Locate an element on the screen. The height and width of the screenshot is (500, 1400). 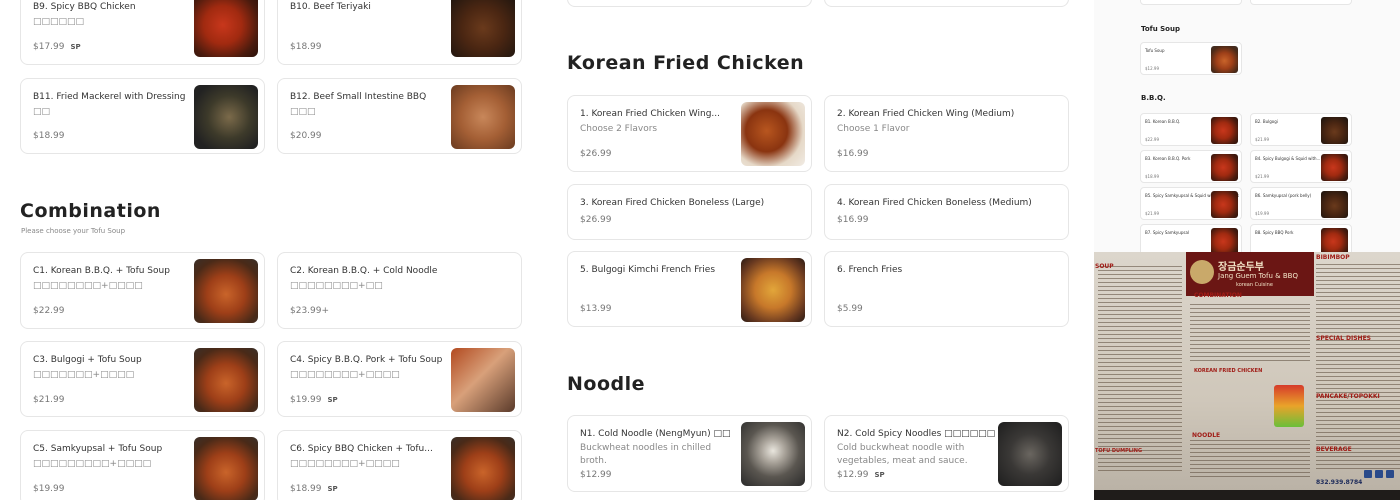
menu-item-card: B10. Beef Teriyaki $18.99 is located at coordinates (399, 32).